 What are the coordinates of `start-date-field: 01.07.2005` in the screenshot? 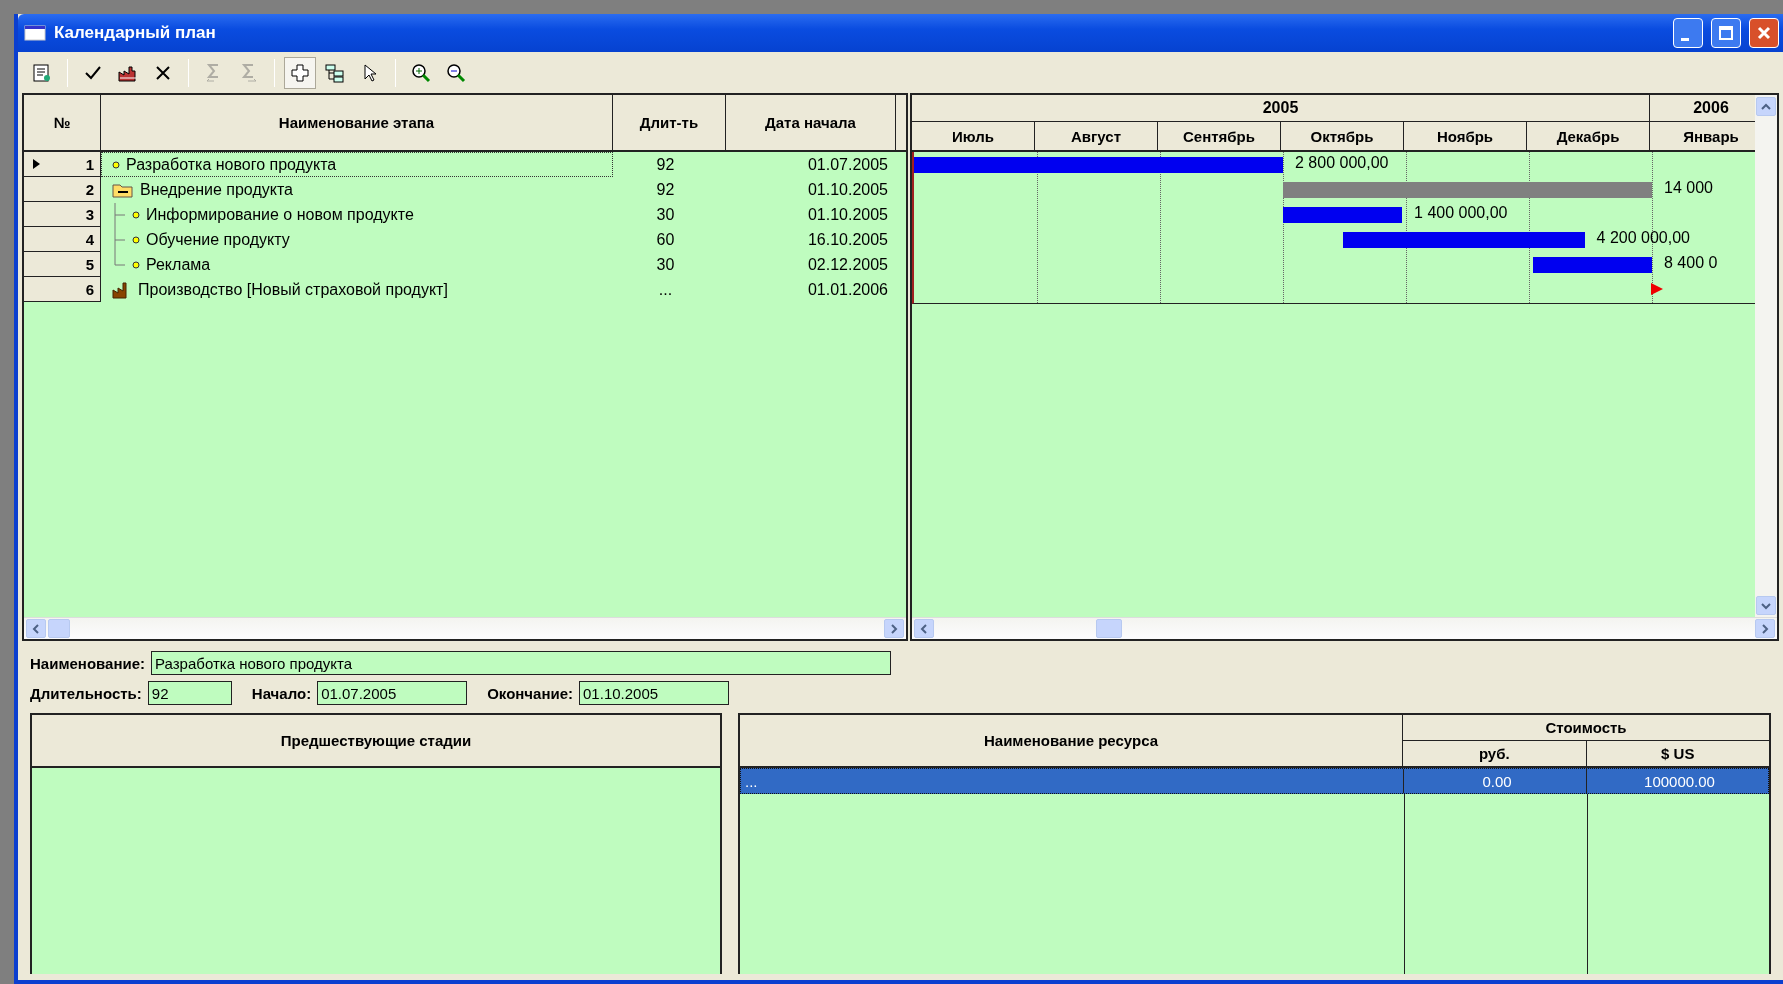 It's located at (392, 693).